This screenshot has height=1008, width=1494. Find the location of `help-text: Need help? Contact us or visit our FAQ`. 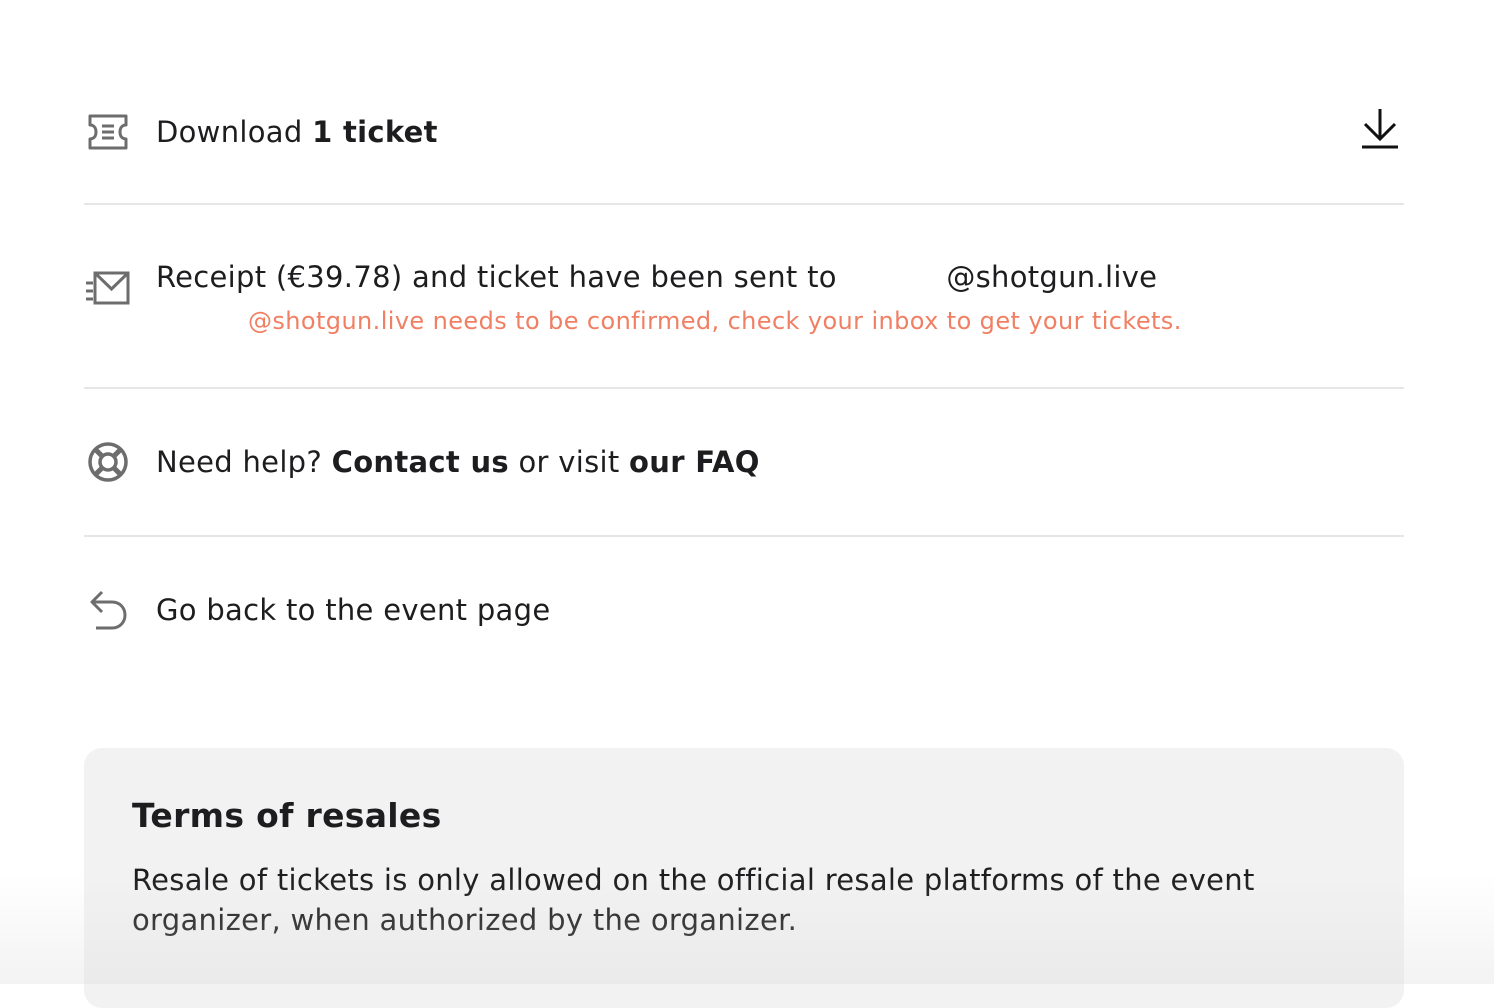

help-text: Need help? Contact us or visit our FAQ is located at coordinates (458, 462).